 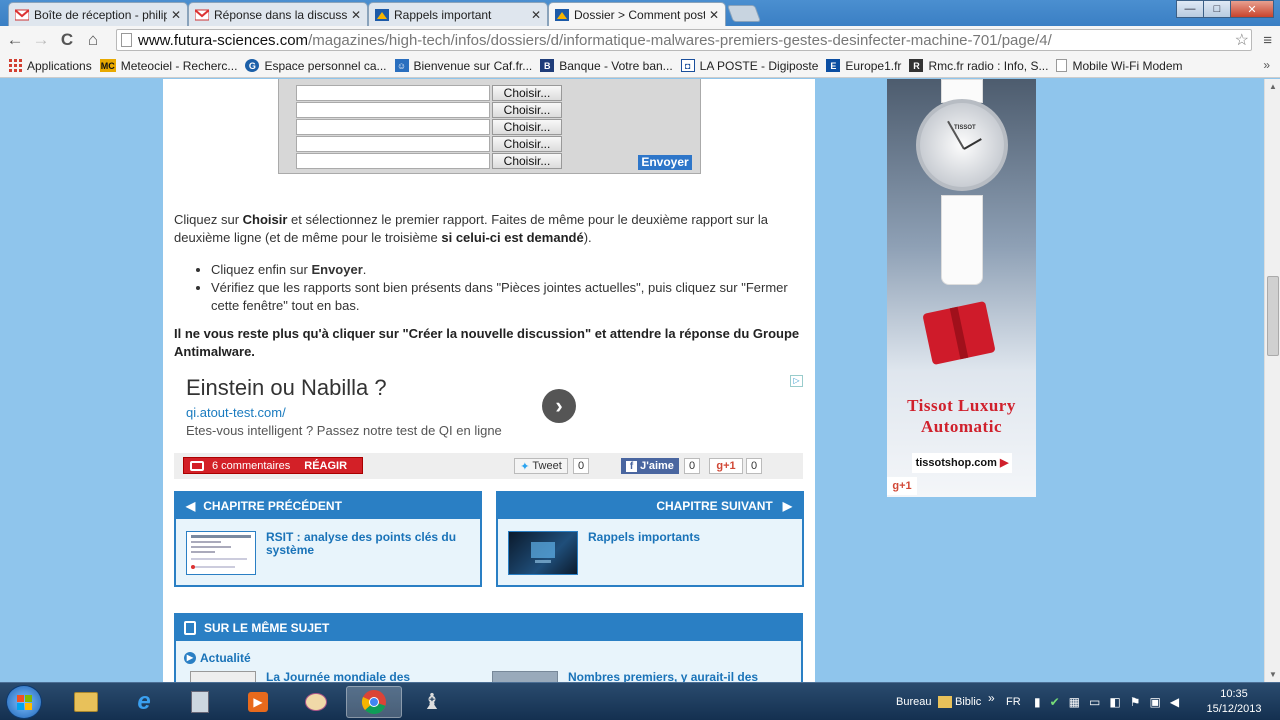 What do you see at coordinates (693, 537) in the screenshot?
I see `next-chapter-title: Rappels importants` at bounding box center [693, 537].